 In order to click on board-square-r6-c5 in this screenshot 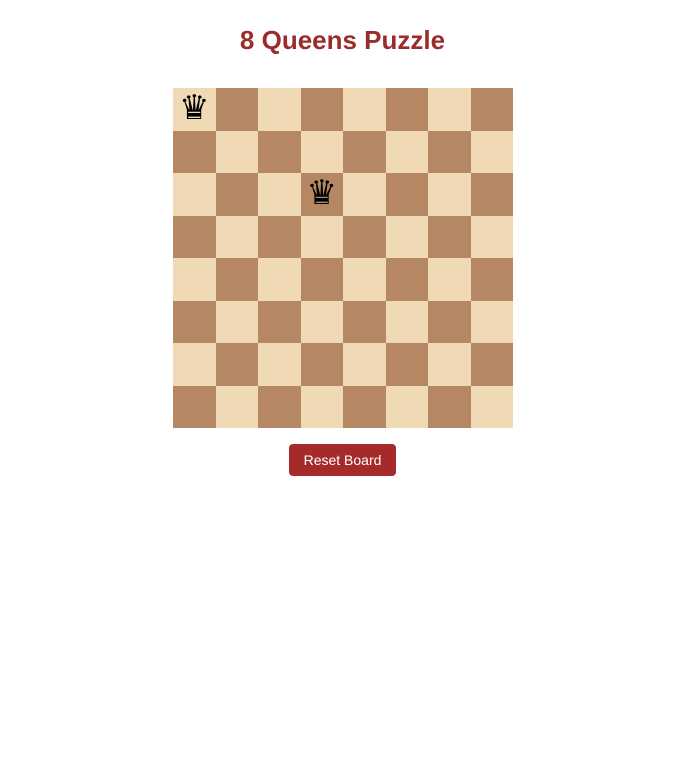, I will do `click(406, 364)`.